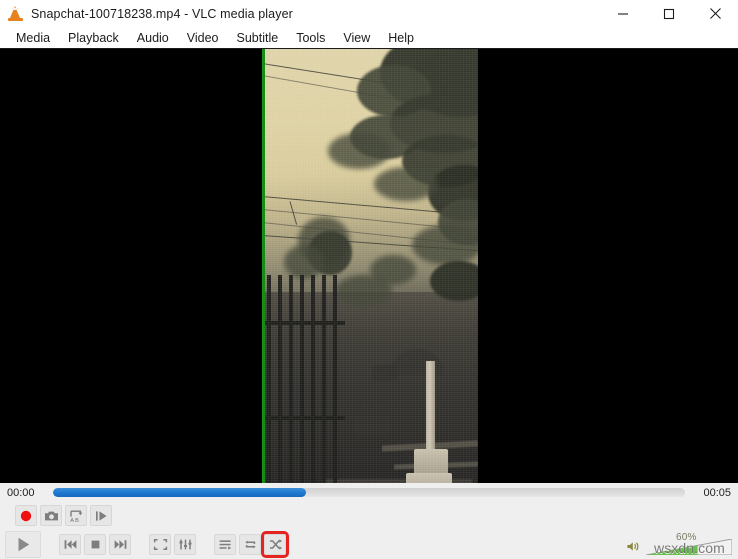  I want to click on main-controls-row: 60% wsxdn.com, so click(369, 544).